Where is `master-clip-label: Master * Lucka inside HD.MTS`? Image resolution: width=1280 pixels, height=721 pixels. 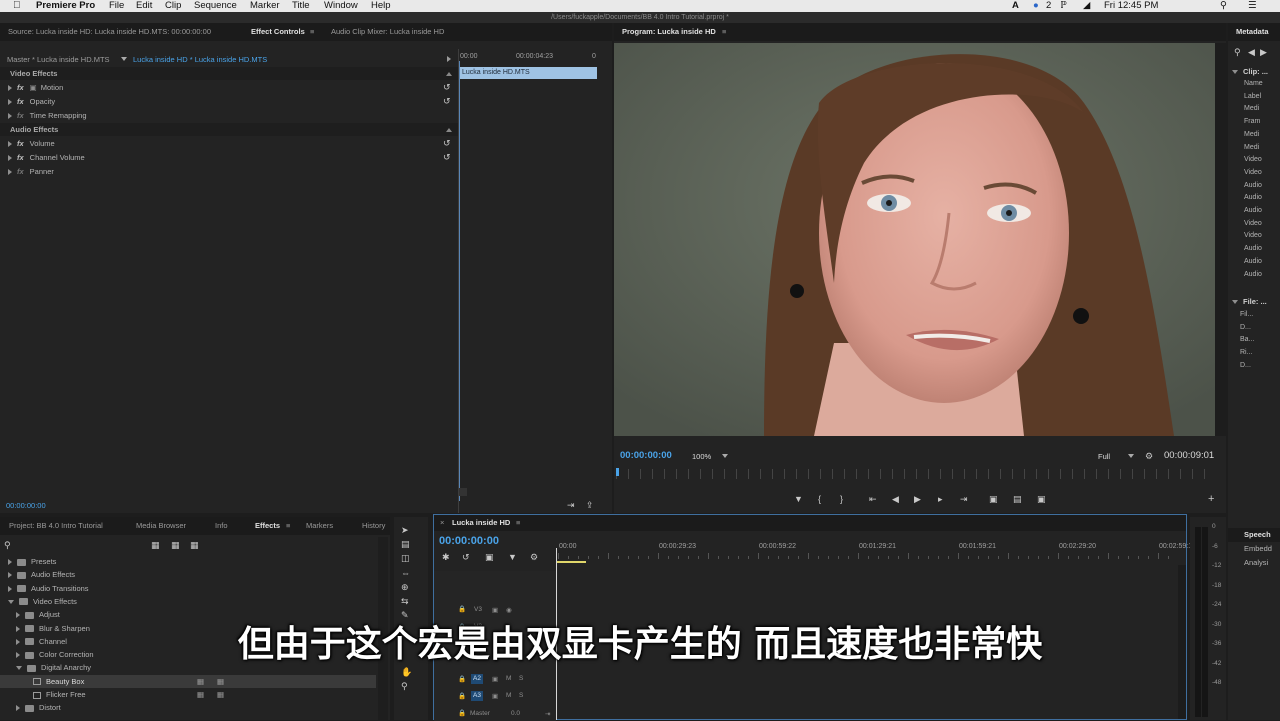
master-clip-label: Master * Lucka inside HD.MTS is located at coordinates (58, 59).